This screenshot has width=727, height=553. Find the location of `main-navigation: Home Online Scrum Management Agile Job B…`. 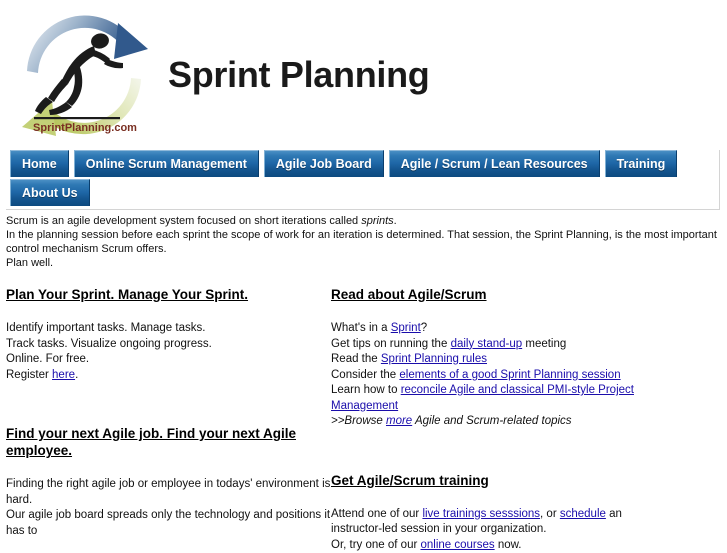

main-navigation: Home Online Scrum Management Agile Job B… is located at coordinates (363, 180).